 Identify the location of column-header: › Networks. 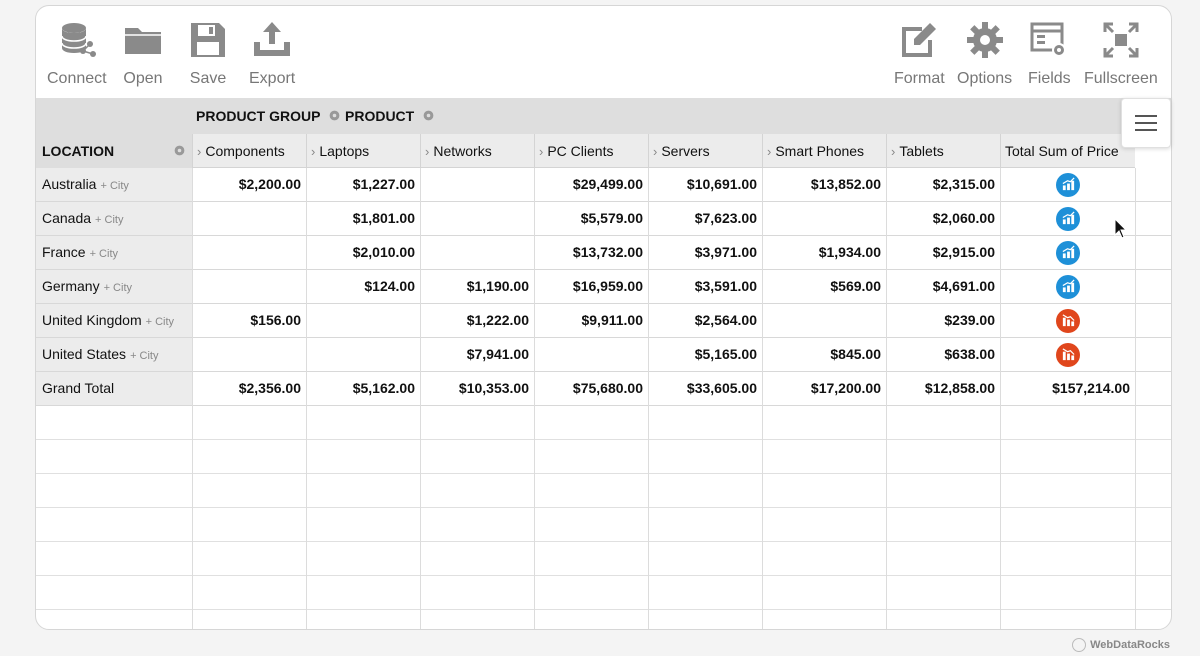
(477, 151).